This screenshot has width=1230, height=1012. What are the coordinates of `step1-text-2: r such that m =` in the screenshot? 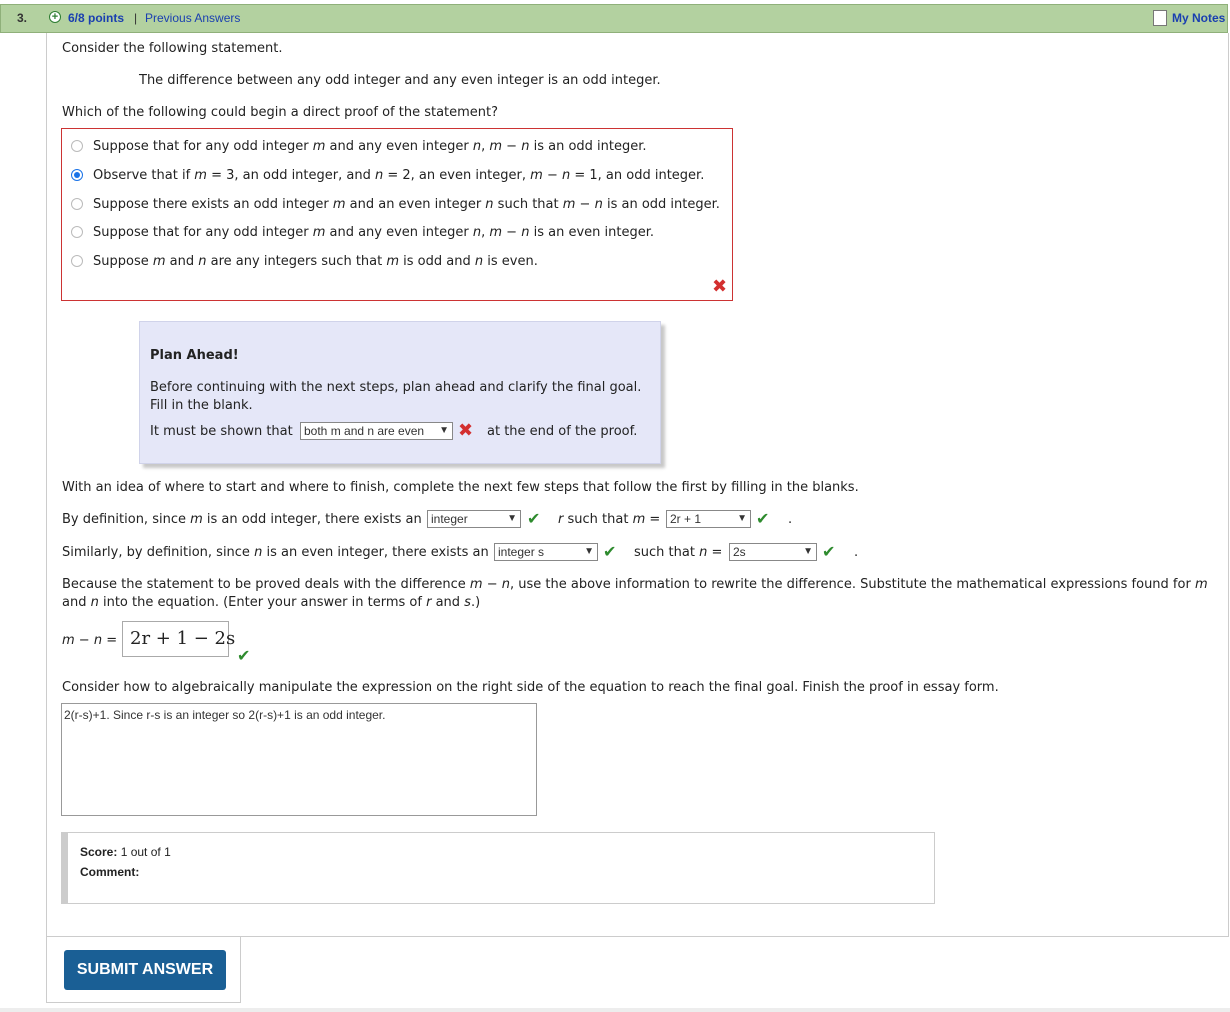 It's located at (609, 519).